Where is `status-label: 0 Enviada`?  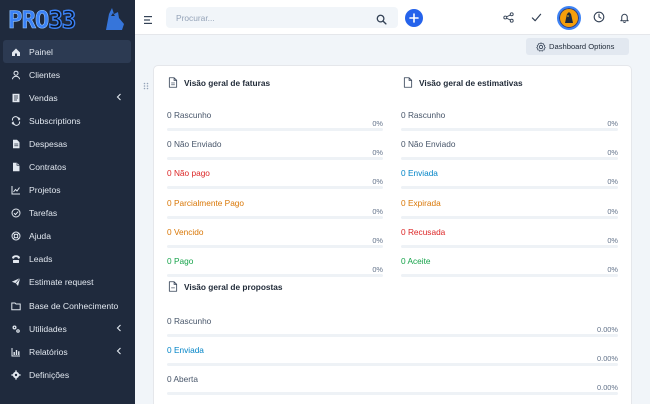 status-label: 0 Enviada is located at coordinates (419, 173).